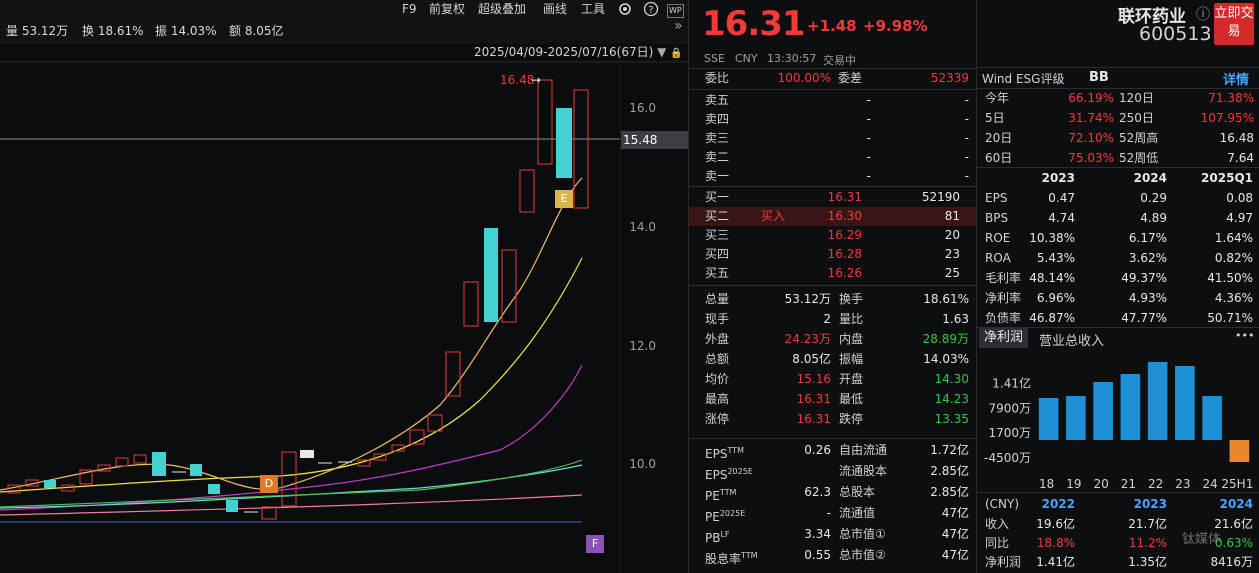 This screenshot has width=1259, height=573. Describe the element at coordinates (832, 26) in the screenshot. I see `price-change: +1.48` at that location.